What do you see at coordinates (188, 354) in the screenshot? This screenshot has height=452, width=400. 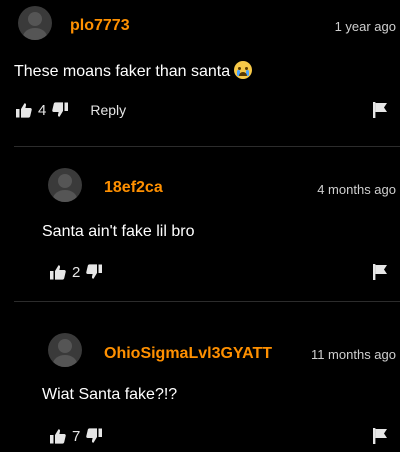 I see `comment-username: OhioSigmaLvl3GYATT` at bounding box center [188, 354].